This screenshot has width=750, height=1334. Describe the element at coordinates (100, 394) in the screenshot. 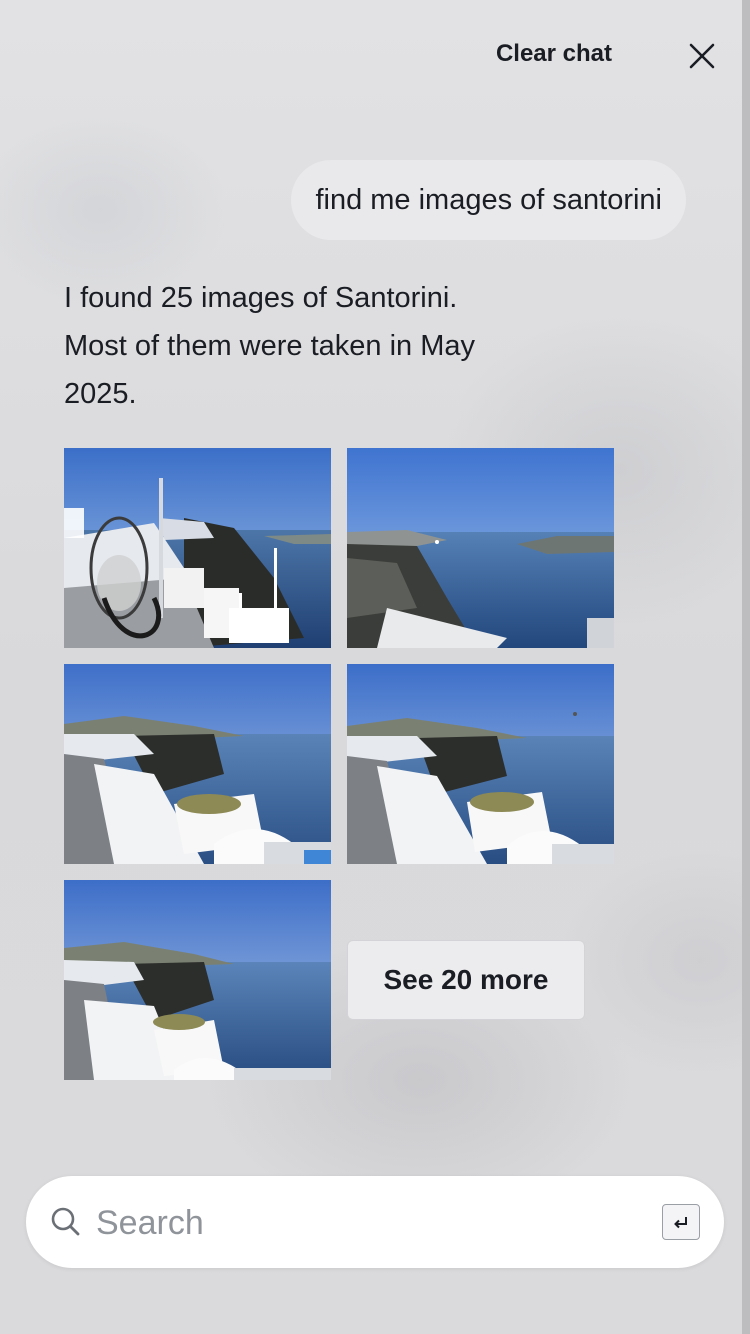

I see `assistant-message-line: 2025.` at that location.